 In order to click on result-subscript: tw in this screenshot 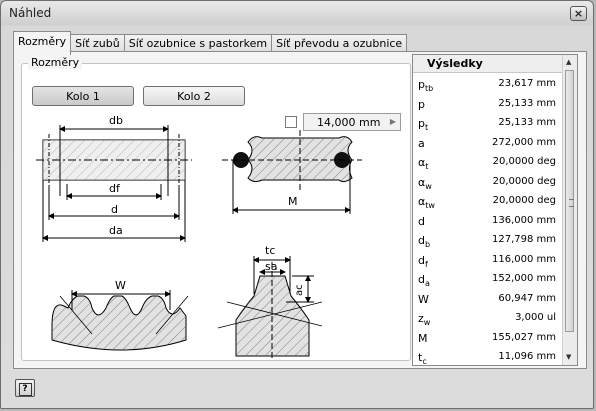, I will do `click(430, 206)`.